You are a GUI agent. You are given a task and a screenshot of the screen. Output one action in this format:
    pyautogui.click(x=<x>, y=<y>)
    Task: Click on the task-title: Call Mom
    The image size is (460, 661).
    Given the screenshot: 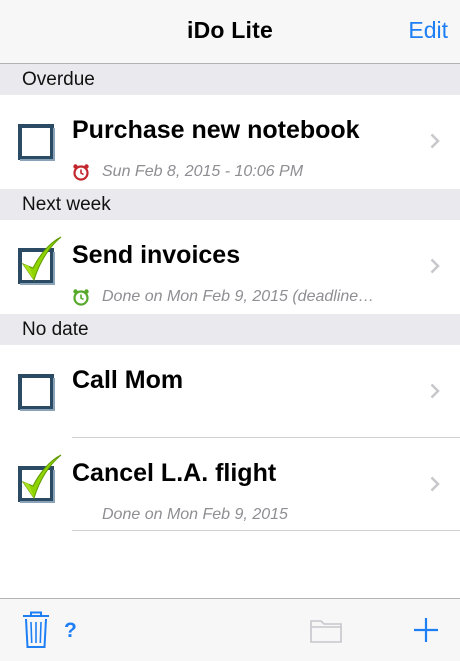 What is the action you would take?
    pyautogui.click(x=128, y=380)
    